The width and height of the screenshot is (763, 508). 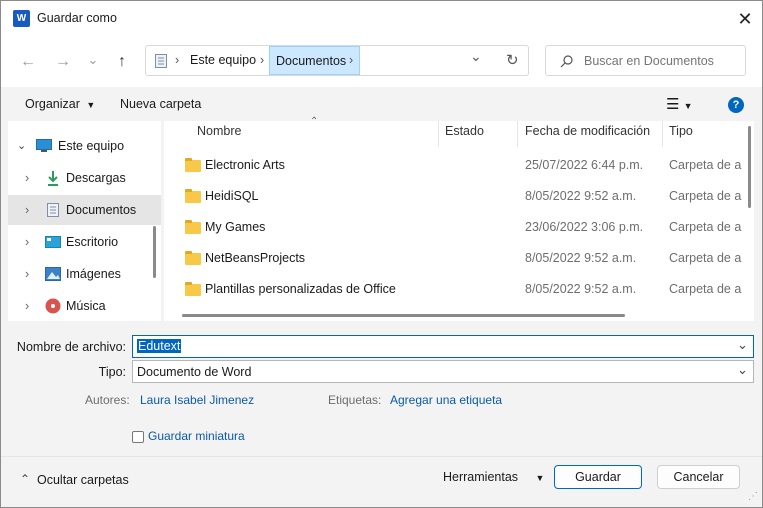 I want to click on sidebar-item-label: Música, so click(x=86, y=306).